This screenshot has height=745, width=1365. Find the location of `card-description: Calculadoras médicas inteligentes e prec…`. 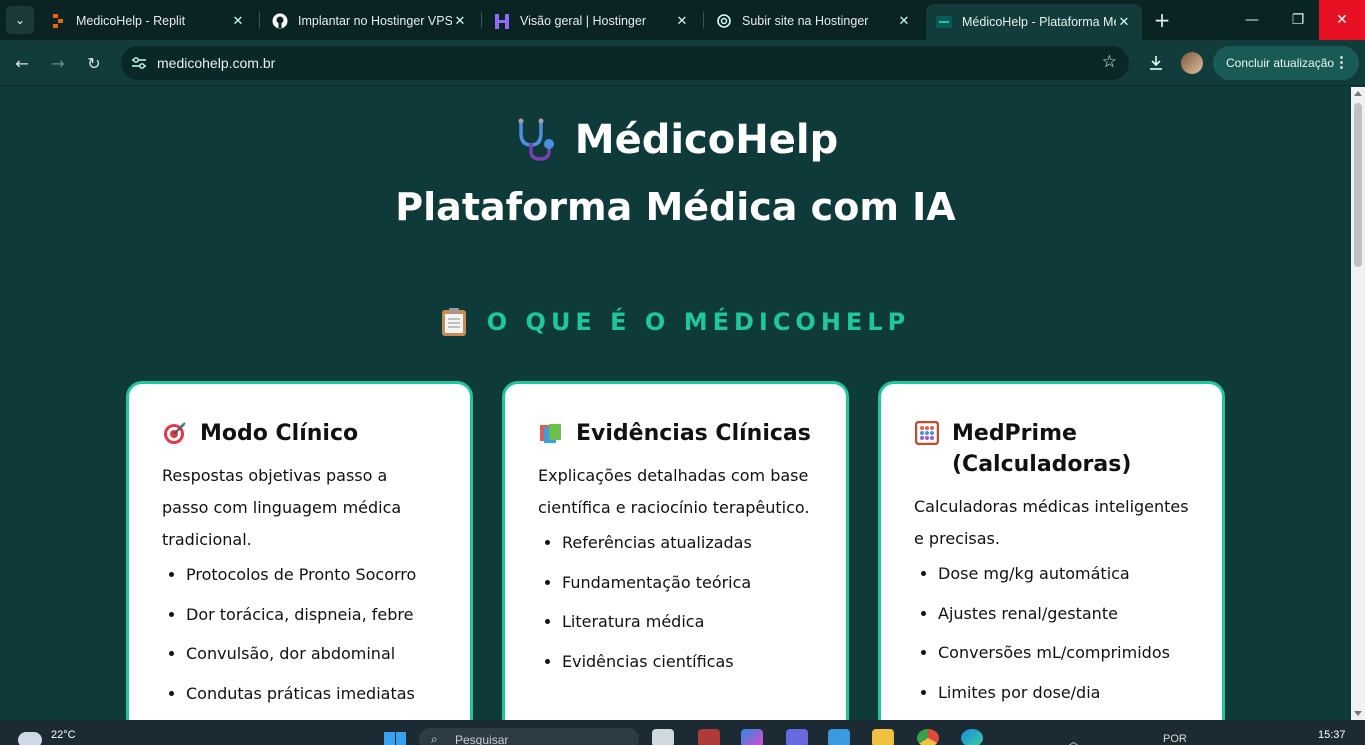

card-description: Calculadoras médicas inteligentes e prec… is located at coordinates (1051, 522).